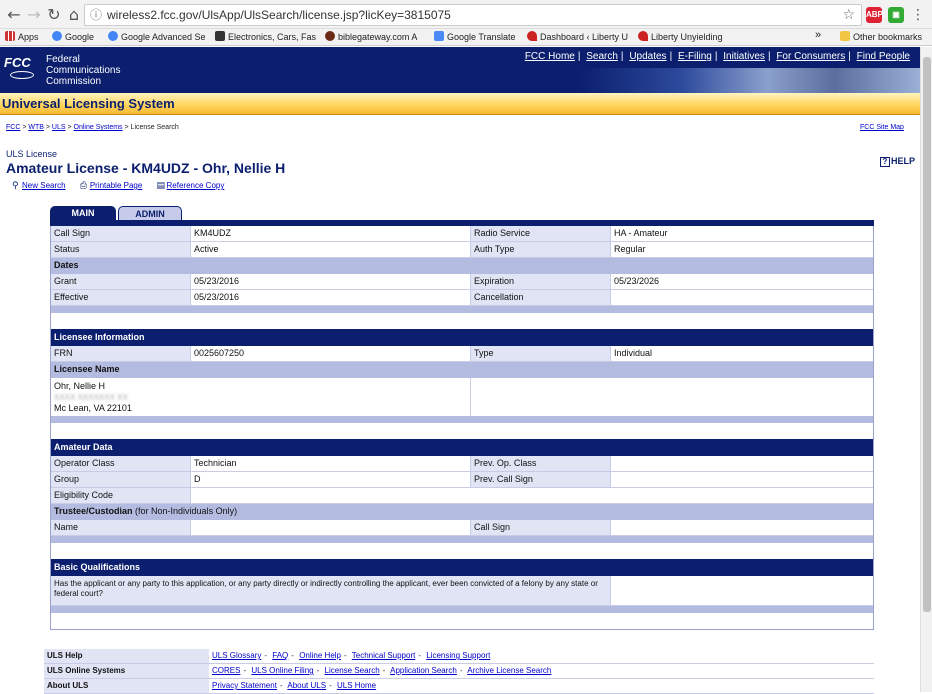 The image size is (932, 694). I want to click on frn-label: FRN, so click(121, 353).